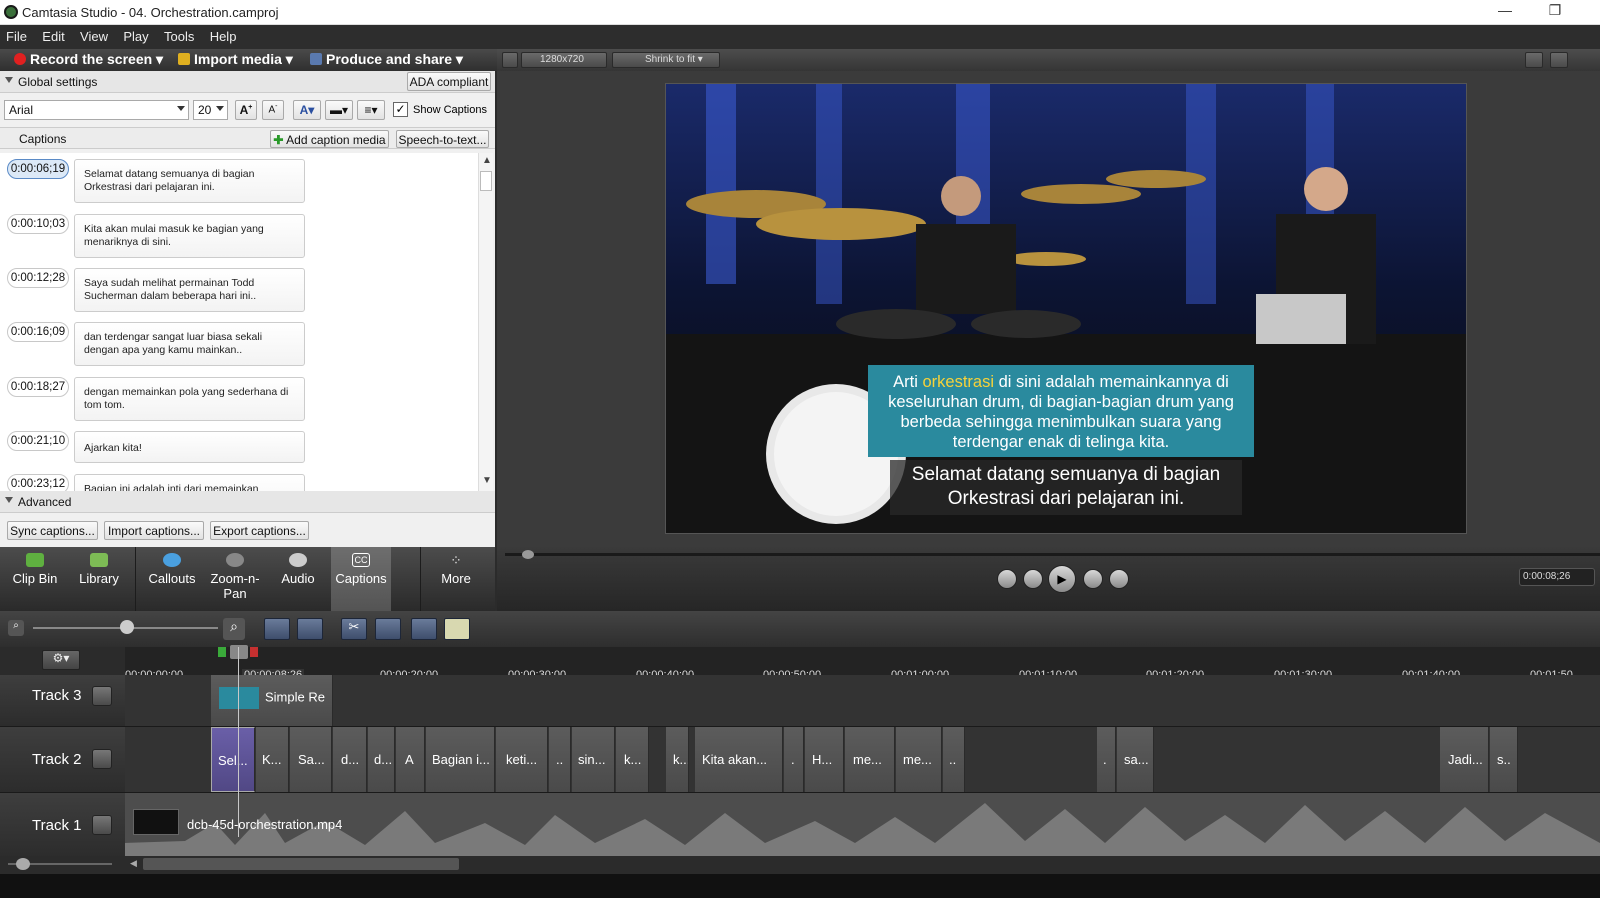 This screenshot has height=898, width=1600. I want to click on import-media-button: Import media ▾, so click(235, 59).